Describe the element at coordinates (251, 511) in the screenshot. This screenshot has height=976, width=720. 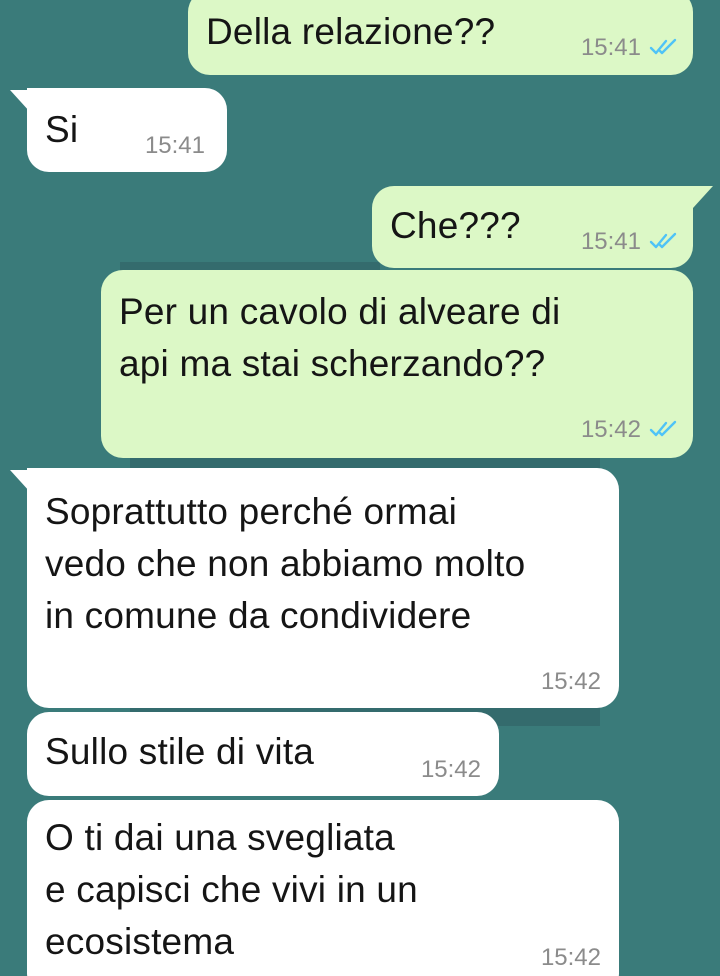
I see `message-text-line: Soprattutto perché ormai` at that location.